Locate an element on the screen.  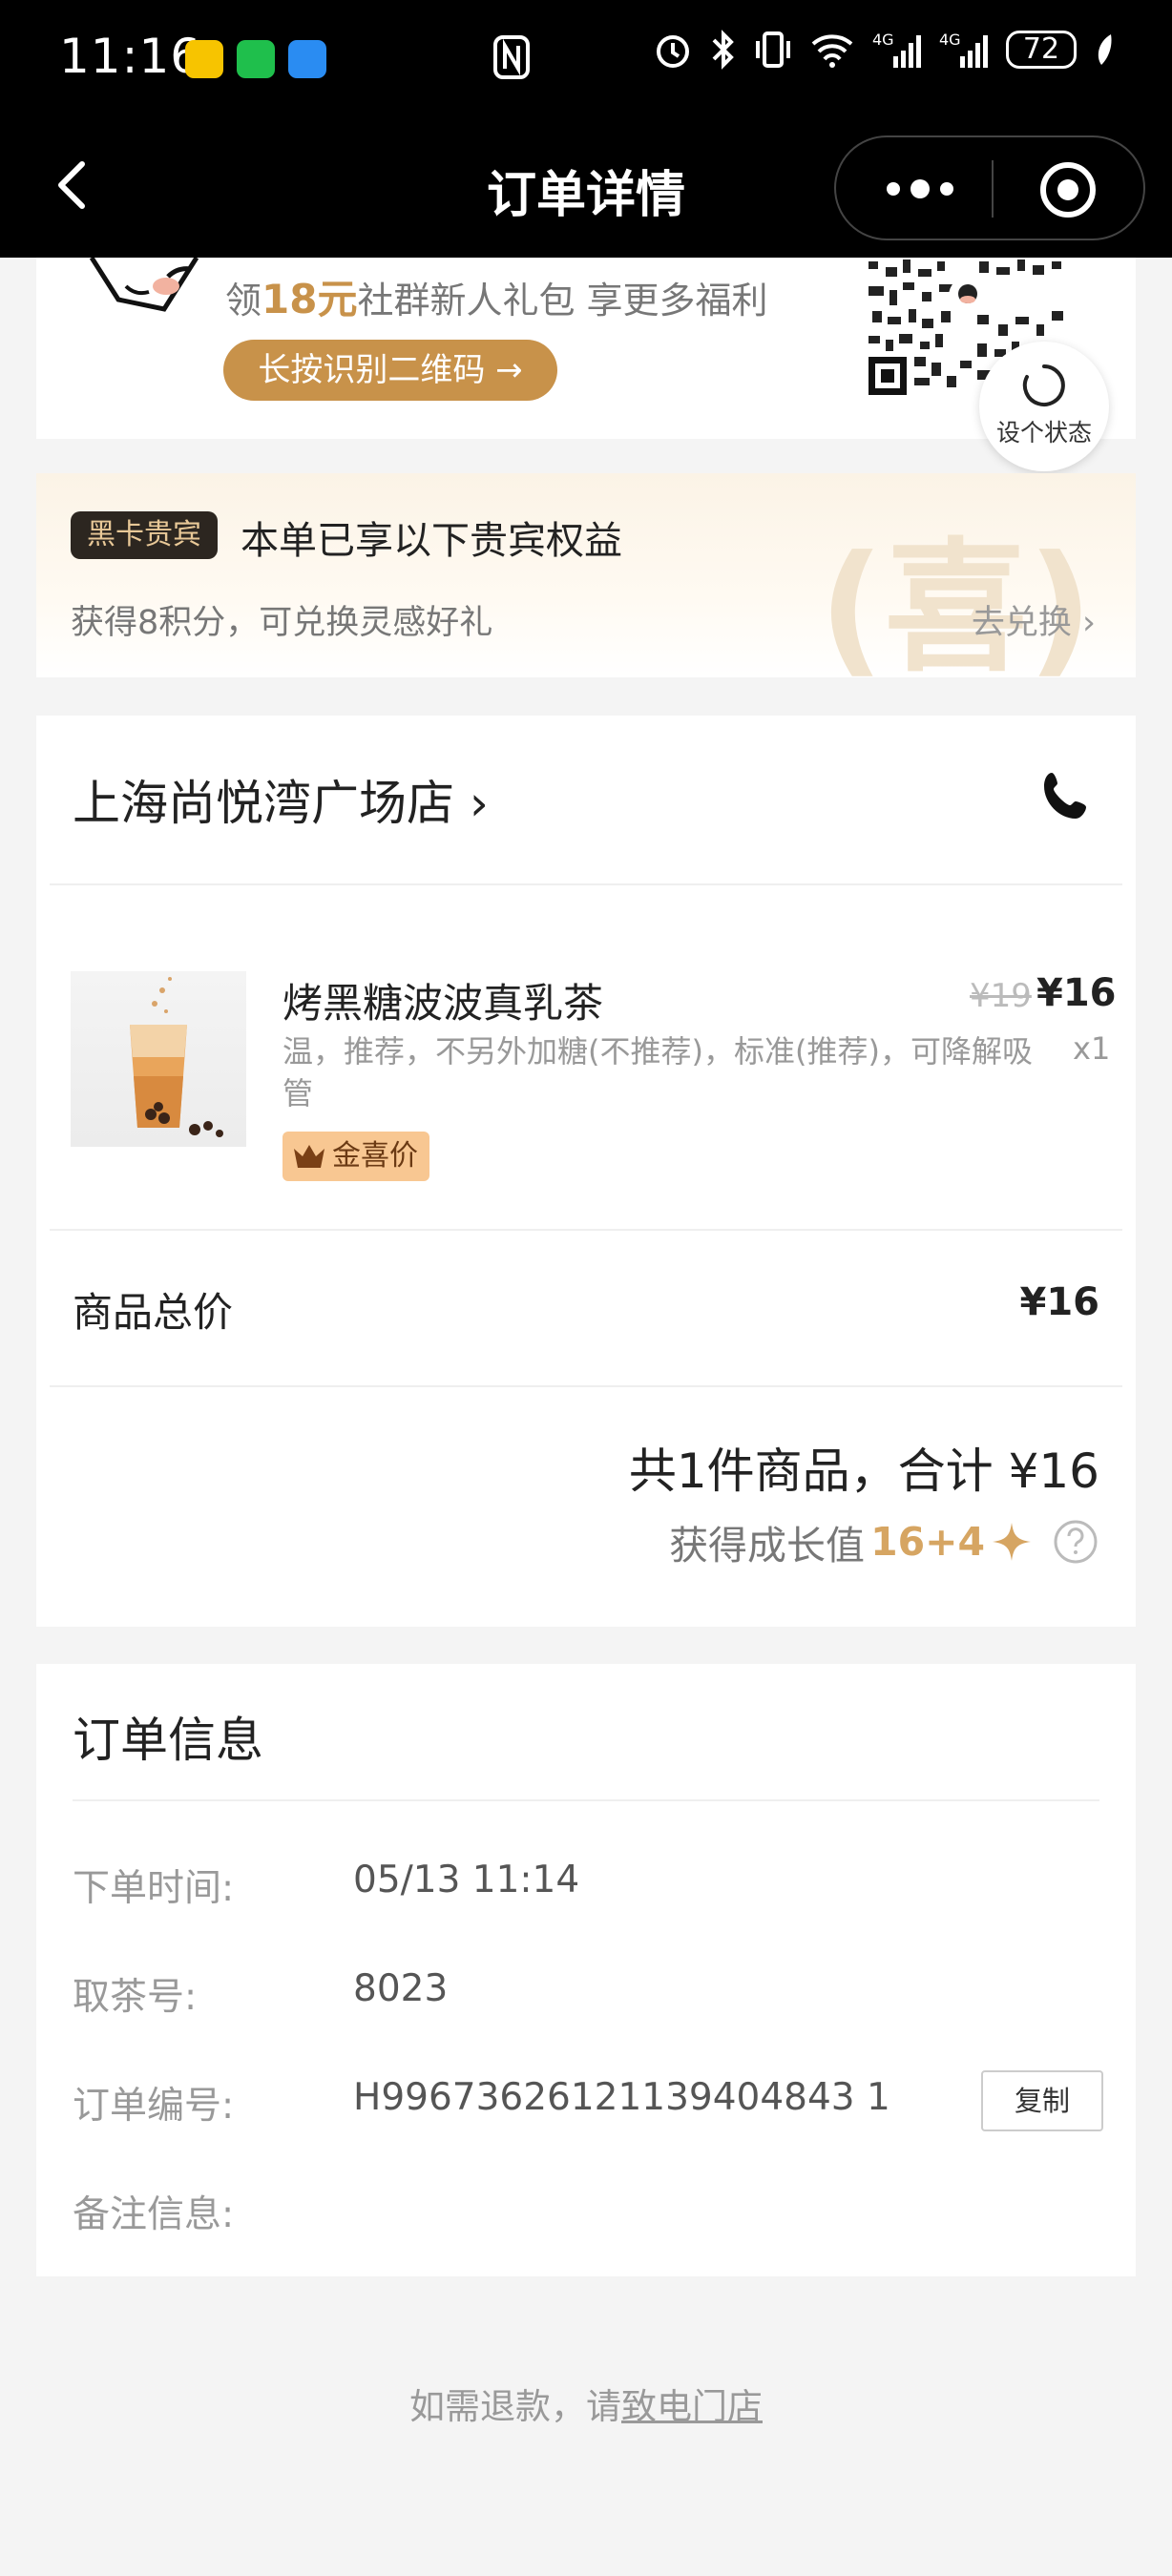
call-store-button is located at coordinates (1066, 796).